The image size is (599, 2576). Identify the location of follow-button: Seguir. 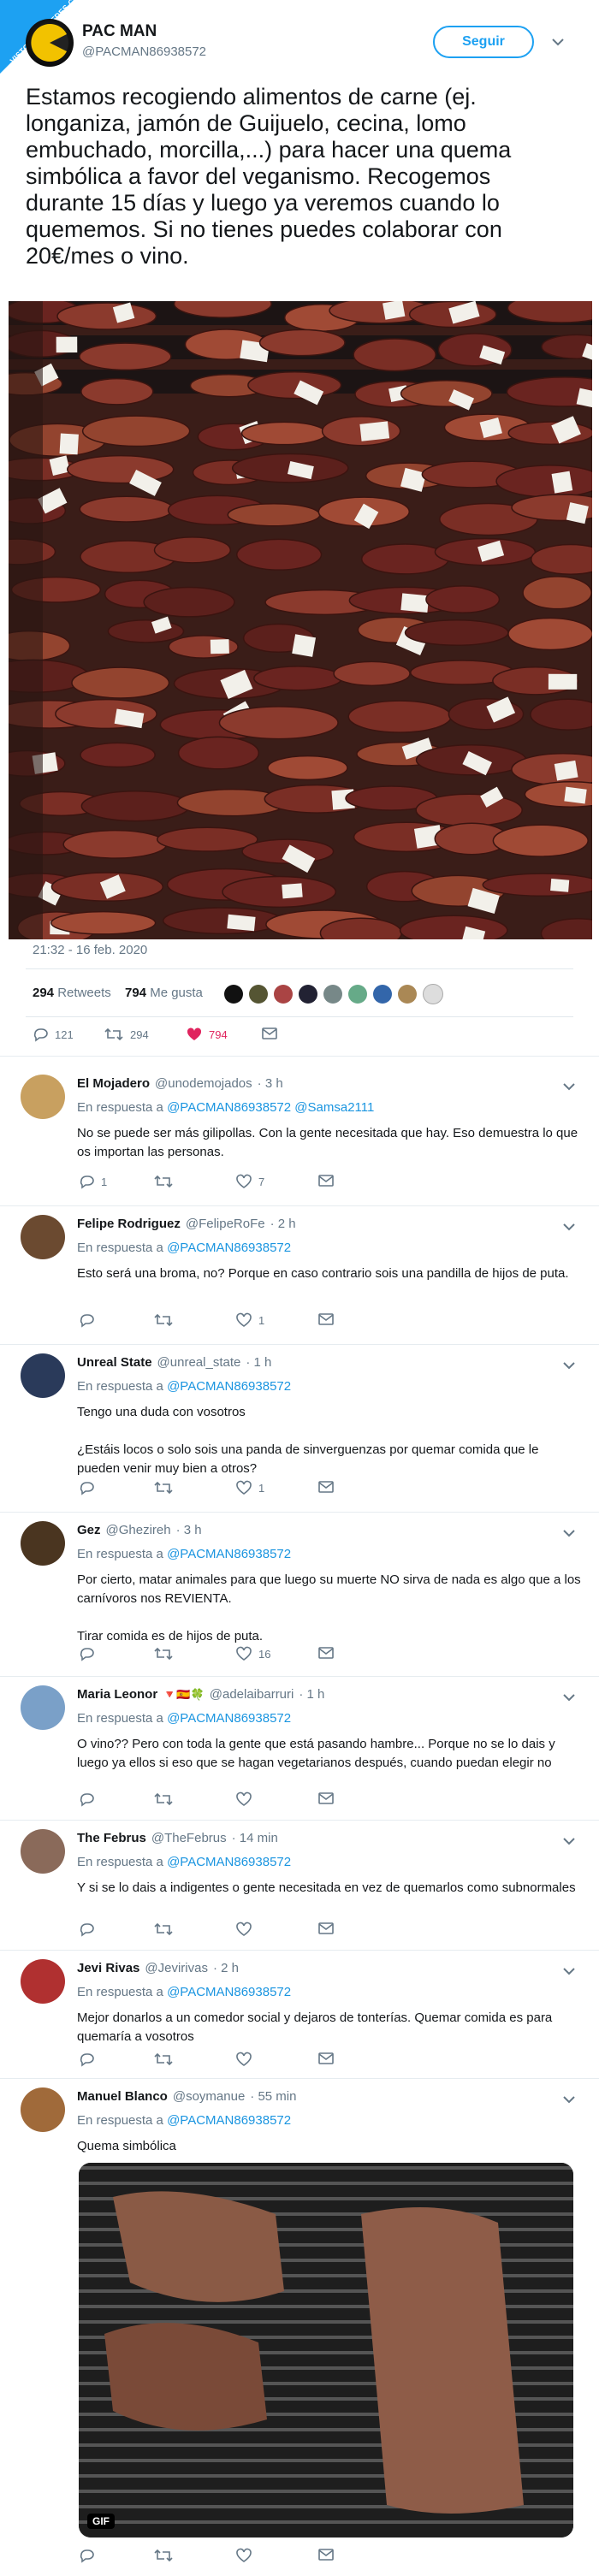
(484, 42).